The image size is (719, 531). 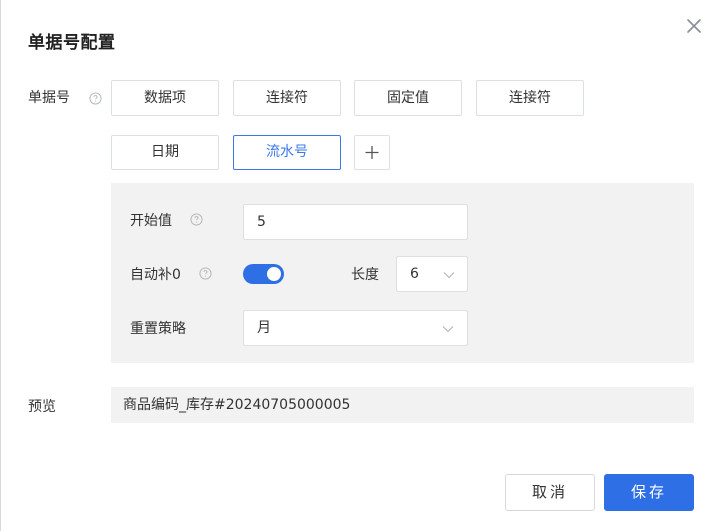 I want to click on reset-policy-value: 月, so click(x=264, y=328).